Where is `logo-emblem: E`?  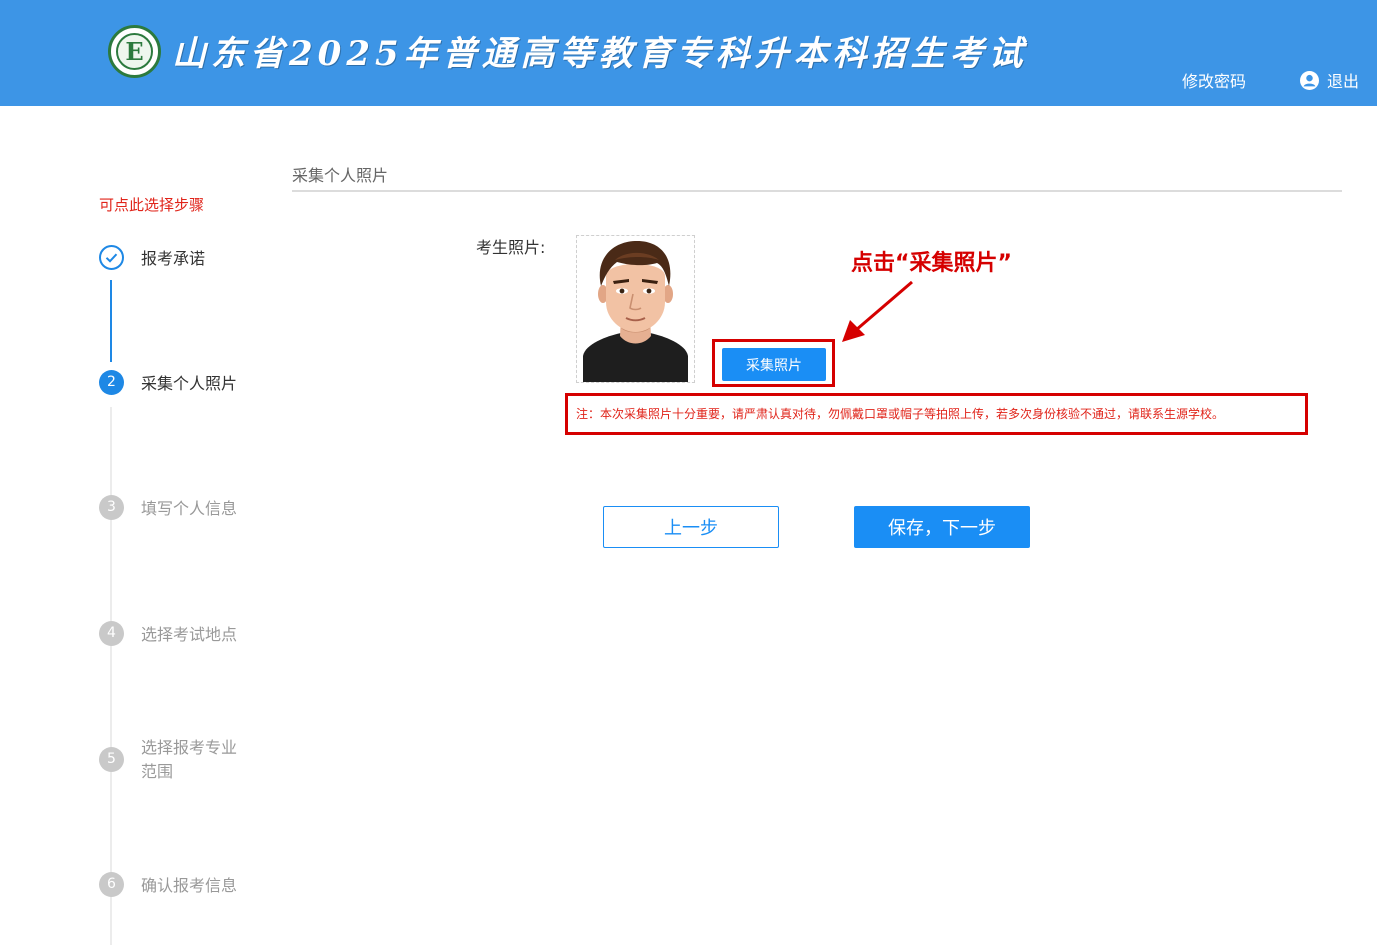 logo-emblem: E is located at coordinates (134, 51).